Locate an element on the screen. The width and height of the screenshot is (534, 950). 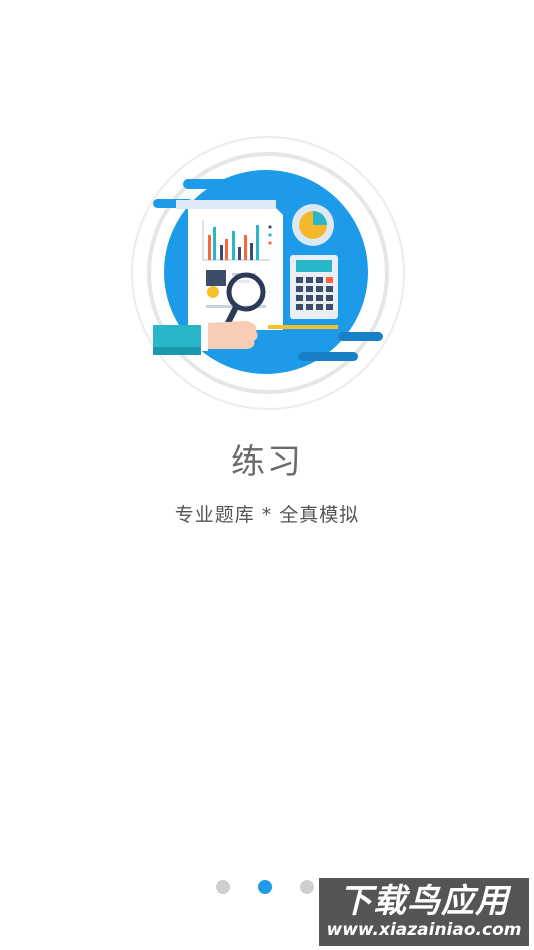
page-subtitle: 专业题库 * 全真模拟 is located at coordinates (267, 515).